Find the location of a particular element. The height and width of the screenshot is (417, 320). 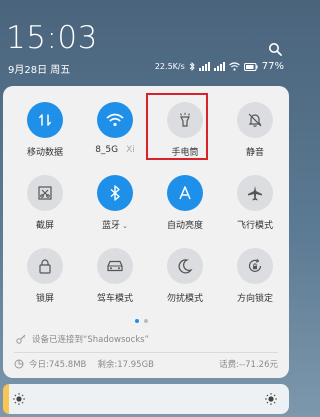

page-indicator is located at coordinates (141, 321).